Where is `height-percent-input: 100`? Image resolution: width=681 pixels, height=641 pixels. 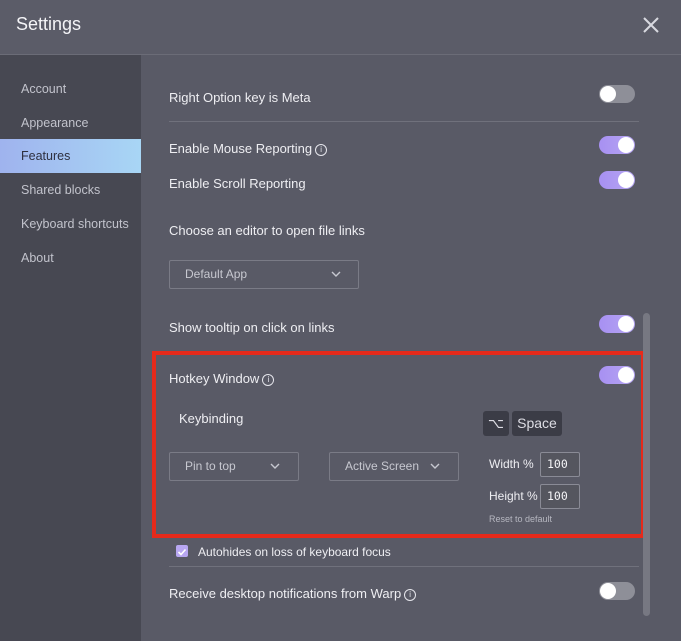
height-percent-input: 100 is located at coordinates (560, 496).